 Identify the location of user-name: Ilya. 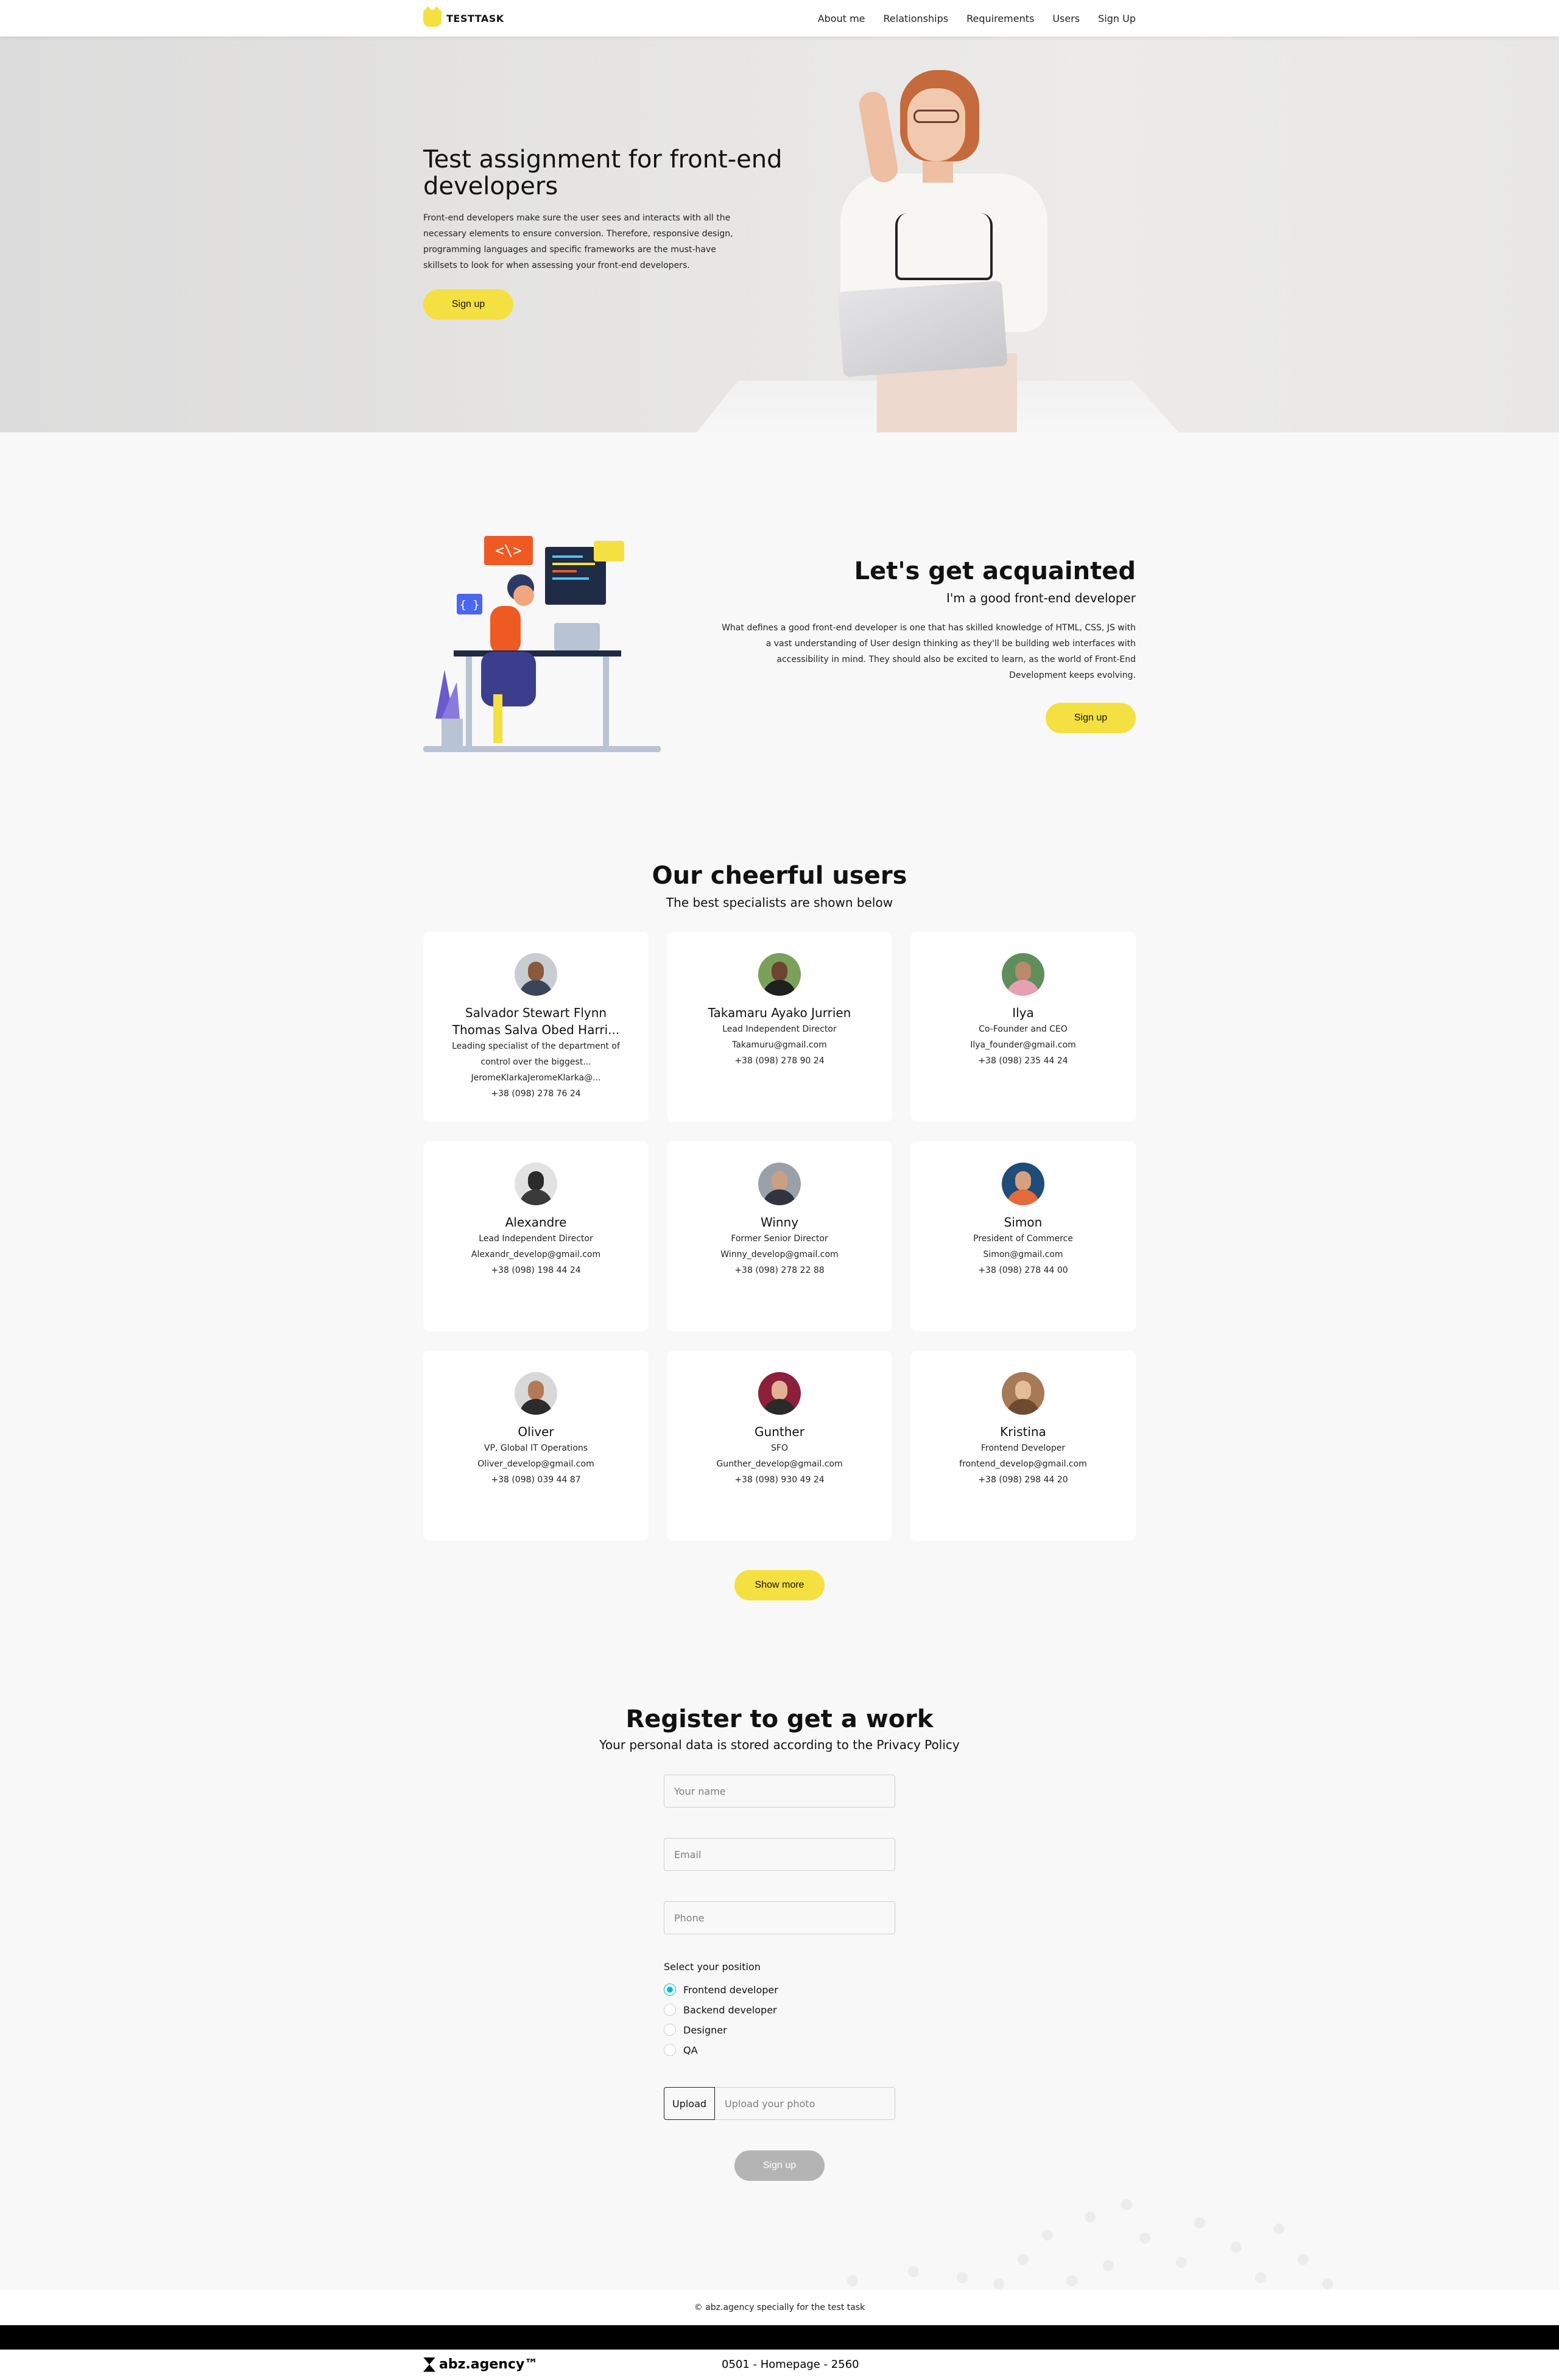
(1023, 1012).